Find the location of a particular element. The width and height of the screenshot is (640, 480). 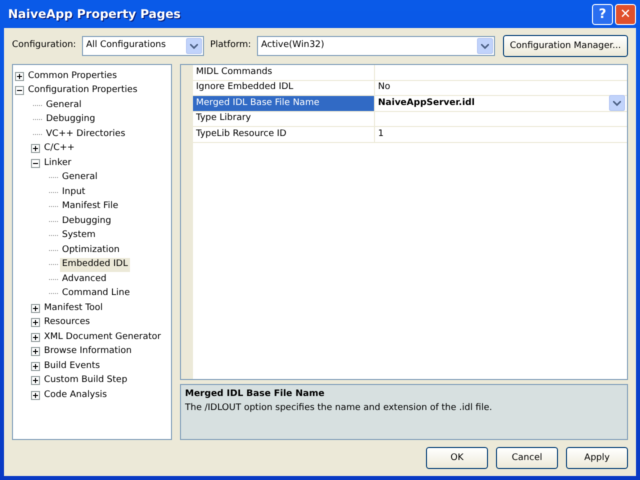

close-button: ✕ is located at coordinates (625, 14).